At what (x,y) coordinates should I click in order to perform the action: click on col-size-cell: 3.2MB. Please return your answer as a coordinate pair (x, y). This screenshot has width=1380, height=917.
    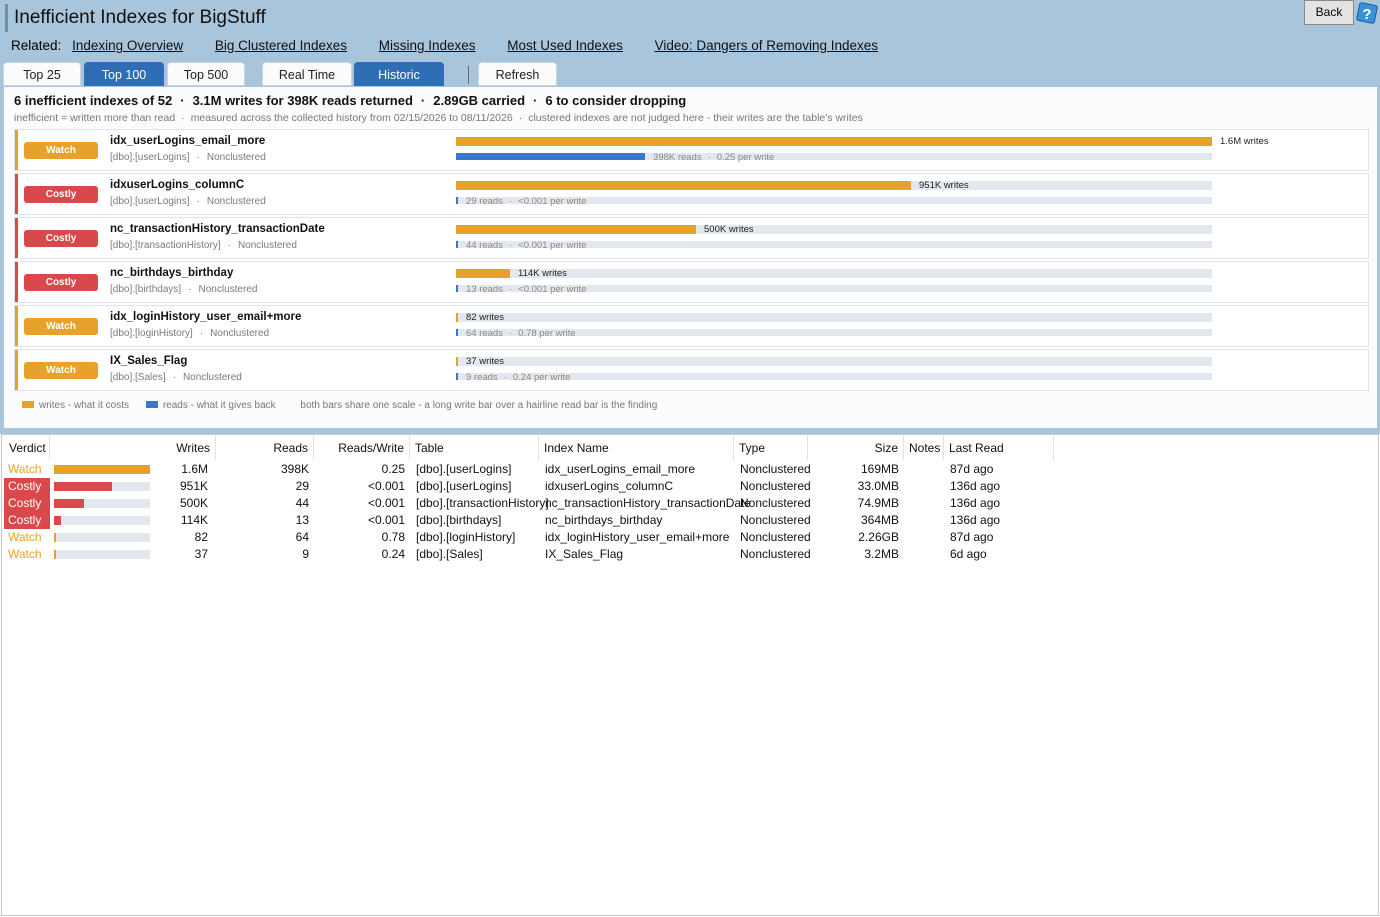
    Looking at the image, I should click on (856, 554).